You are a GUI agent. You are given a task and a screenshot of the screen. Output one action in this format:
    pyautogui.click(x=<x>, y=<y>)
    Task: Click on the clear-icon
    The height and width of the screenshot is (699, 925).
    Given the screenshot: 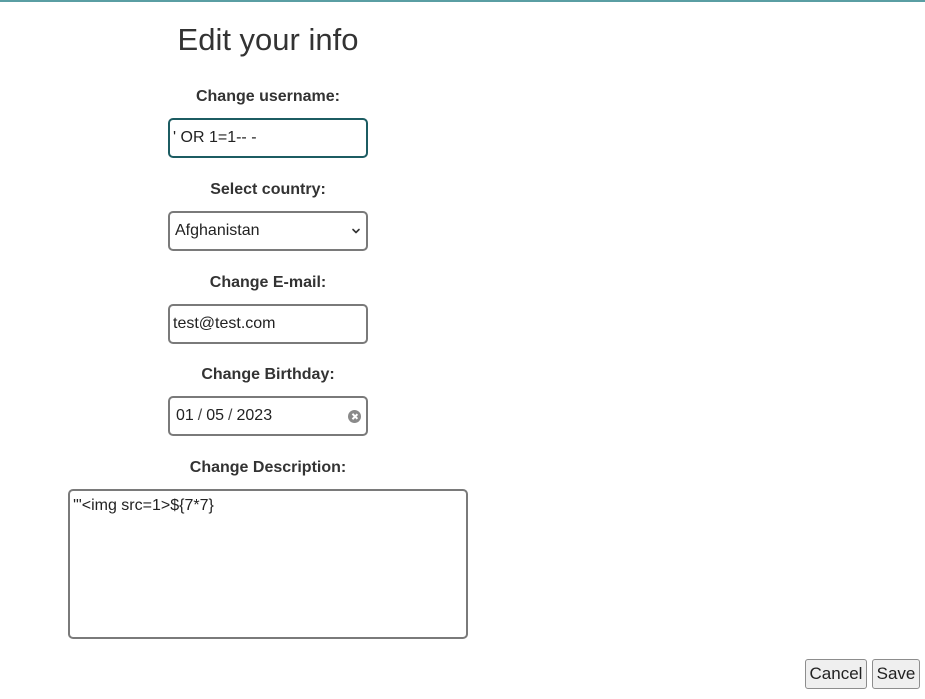 What is the action you would take?
    pyautogui.click(x=354, y=416)
    